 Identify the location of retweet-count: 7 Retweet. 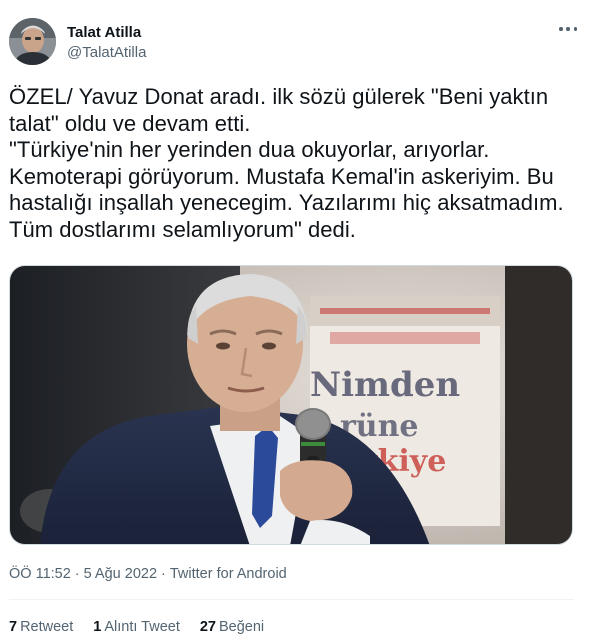
(41, 627).